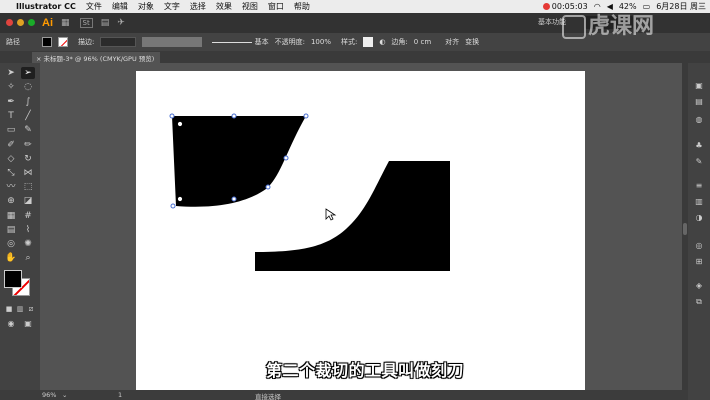 The image size is (710, 400). I want to click on draw-mode-icon: ◉, so click(11, 324).